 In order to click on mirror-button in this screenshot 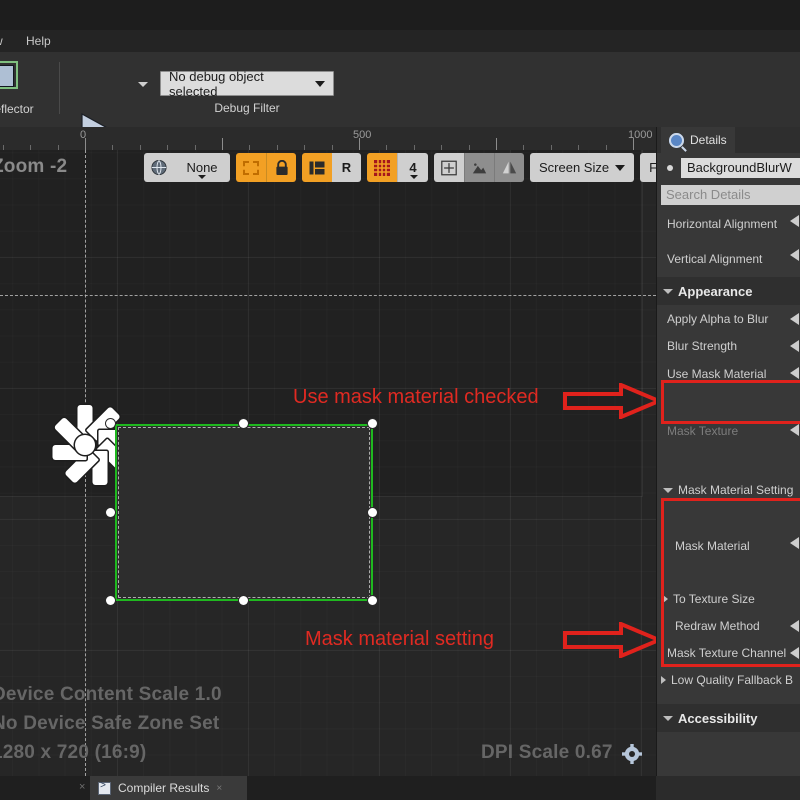, I will do `click(509, 167)`.